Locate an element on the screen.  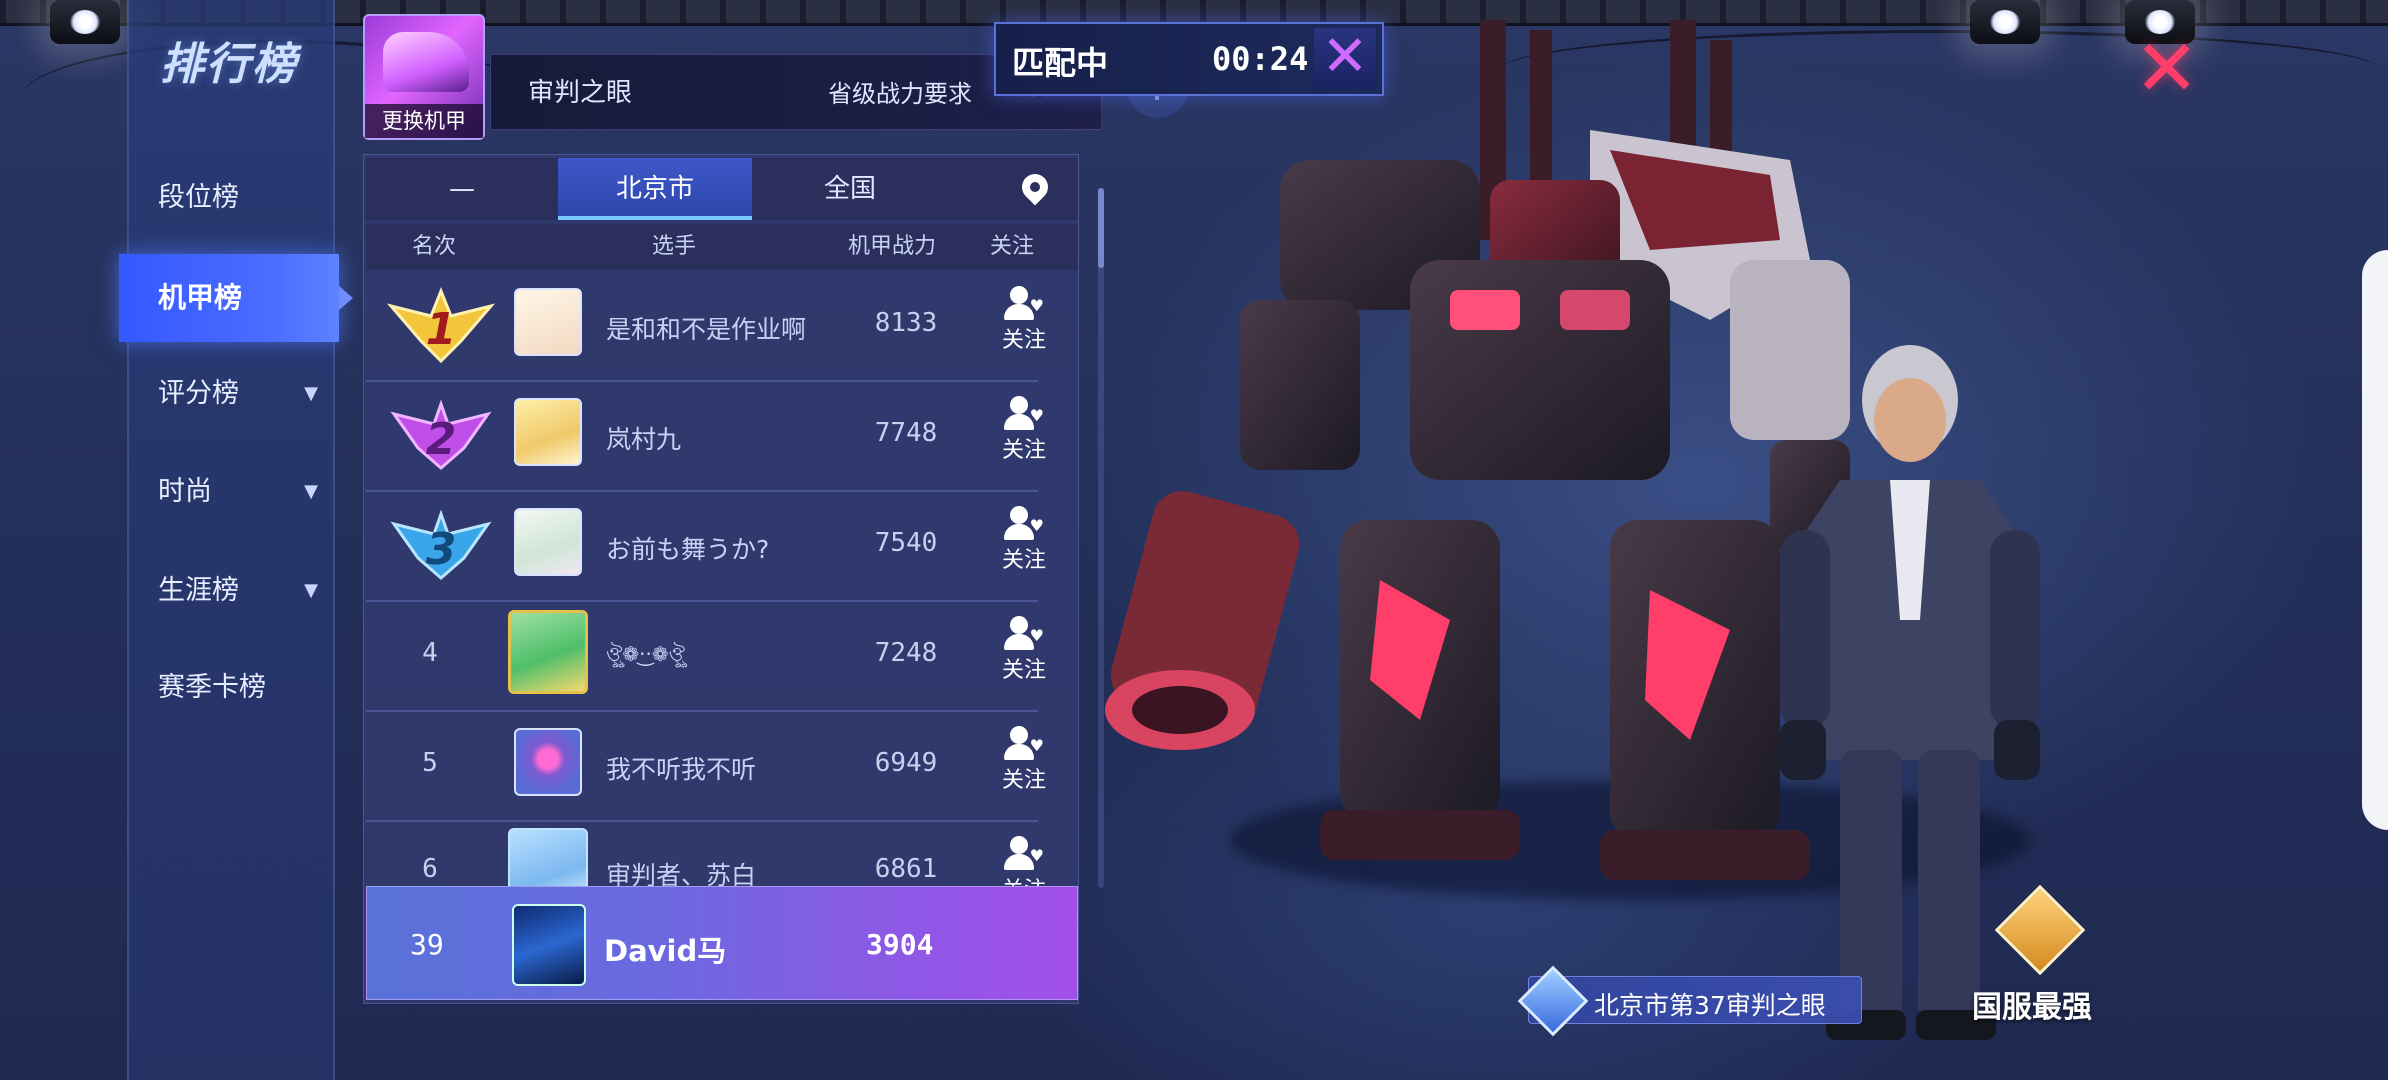
table-row: 5 我不听我不听 6949 ♥ 关注 is located at coordinates (722, 767).